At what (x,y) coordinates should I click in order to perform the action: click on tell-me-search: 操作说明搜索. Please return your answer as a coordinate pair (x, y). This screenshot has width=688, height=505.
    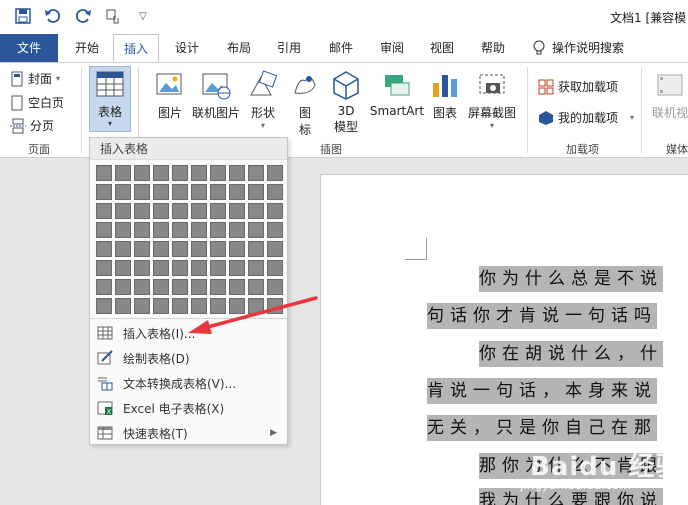
    Looking at the image, I should click on (578, 48).